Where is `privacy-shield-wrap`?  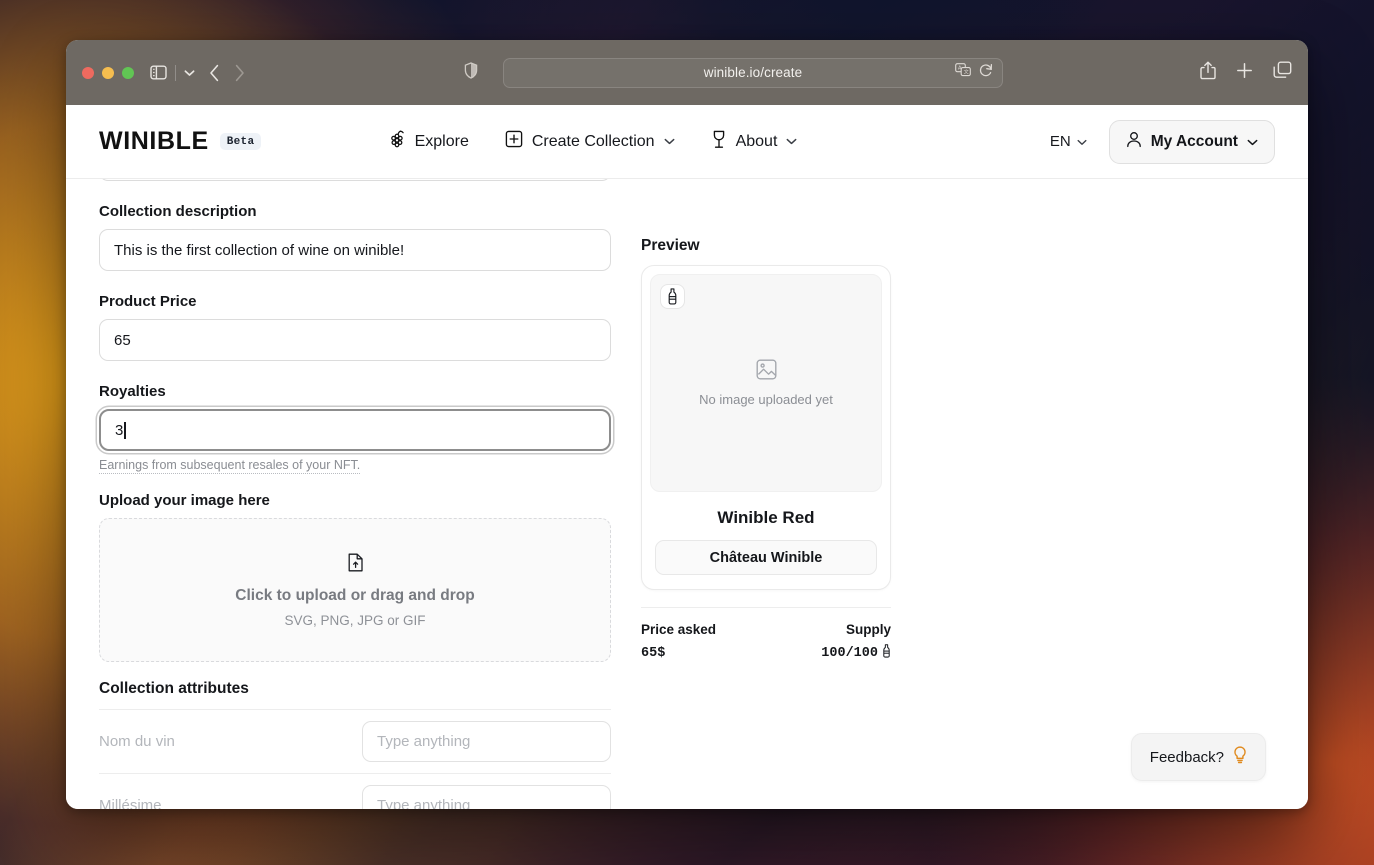 privacy-shield-wrap is located at coordinates (474, 72).